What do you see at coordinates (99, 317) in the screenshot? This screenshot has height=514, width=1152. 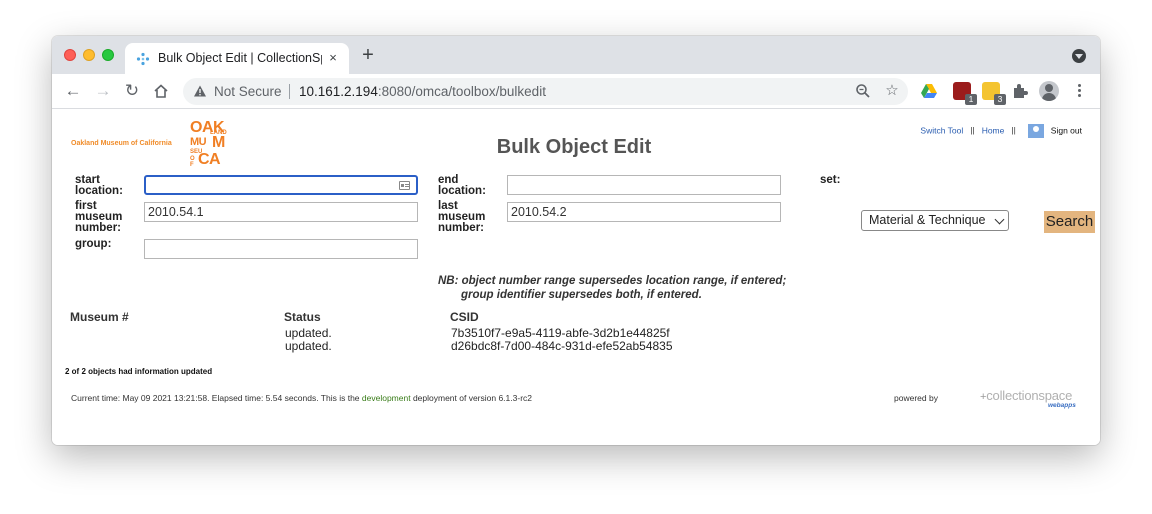 I see `column-header-museum-number: Museum #` at bounding box center [99, 317].